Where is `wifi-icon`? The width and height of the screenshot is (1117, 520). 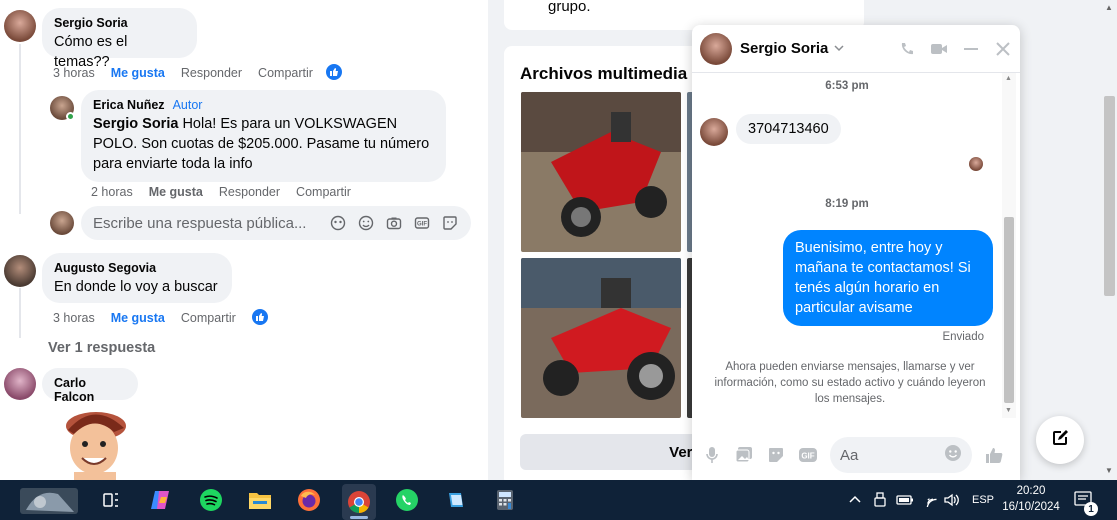 wifi-icon is located at coordinates (930, 500).